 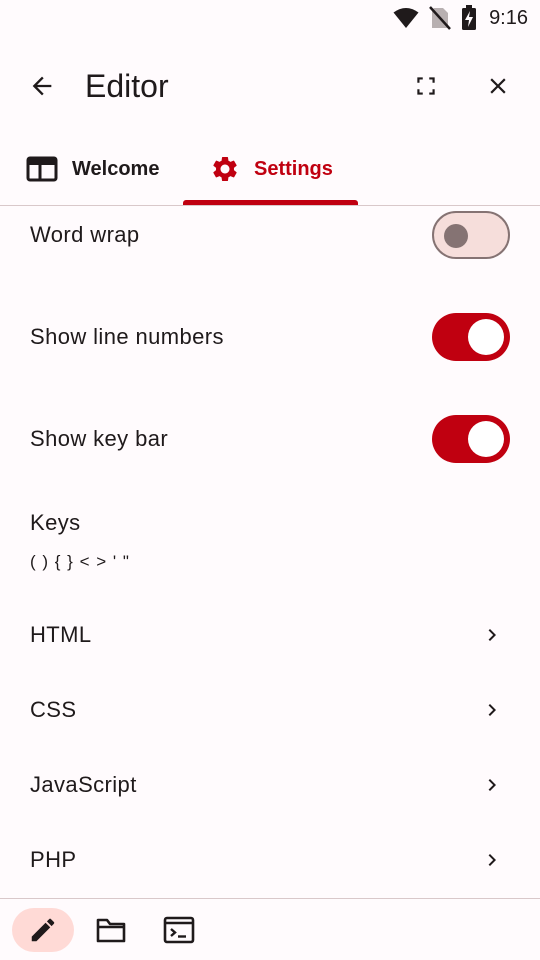 What do you see at coordinates (293, 168) in the screenshot?
I see `tab-settings-label: Settings` at bounding box center [293, 168].